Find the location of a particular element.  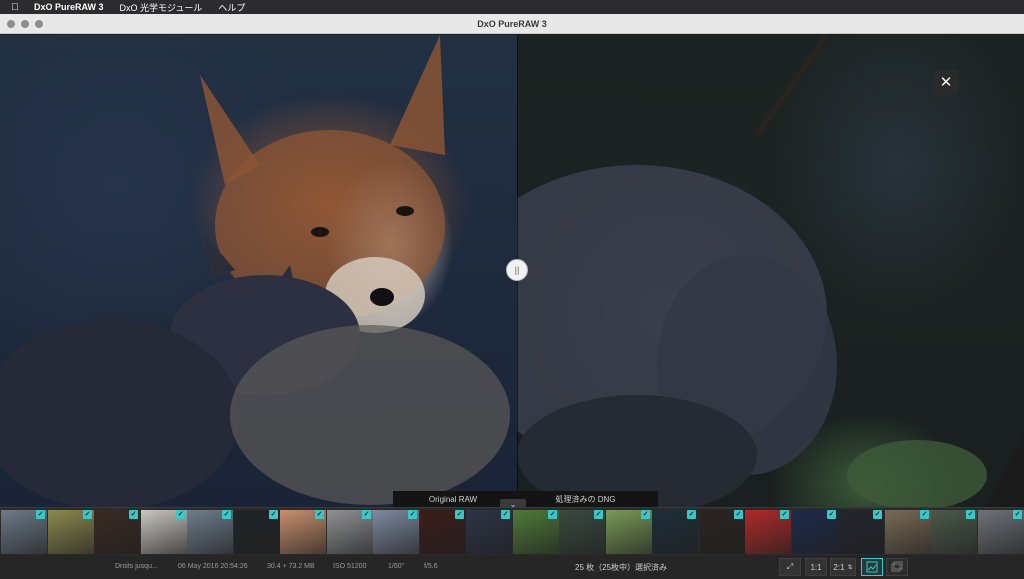

selection-count: 25 枚（25枚中）選択済み is located at coordinates (621, 567).